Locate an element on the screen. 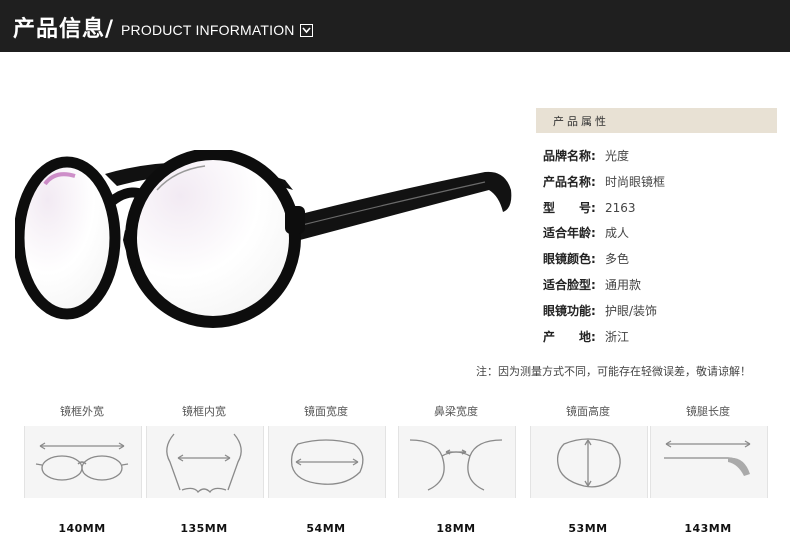 The width and height of the screenshot is (790, 543). header-title-cn: 产品信息/ is located at coordinates (64, 29).